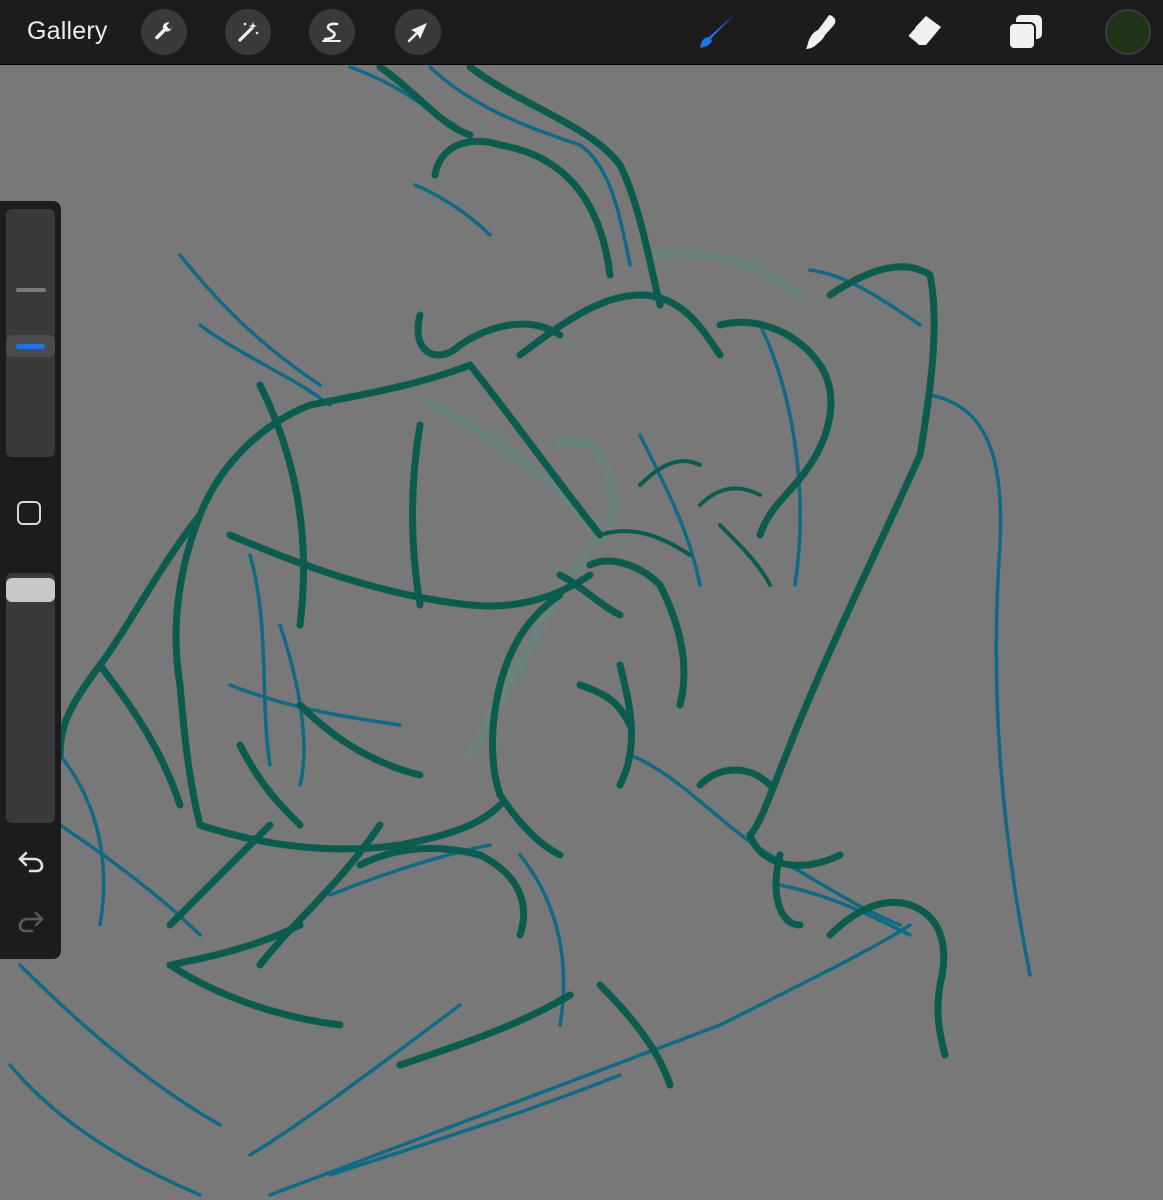 The image size is (1163, 1200). Describe the element at coordinates (581, 32) in the screenshot. I see `top-toolbar: Gallery` at that location.